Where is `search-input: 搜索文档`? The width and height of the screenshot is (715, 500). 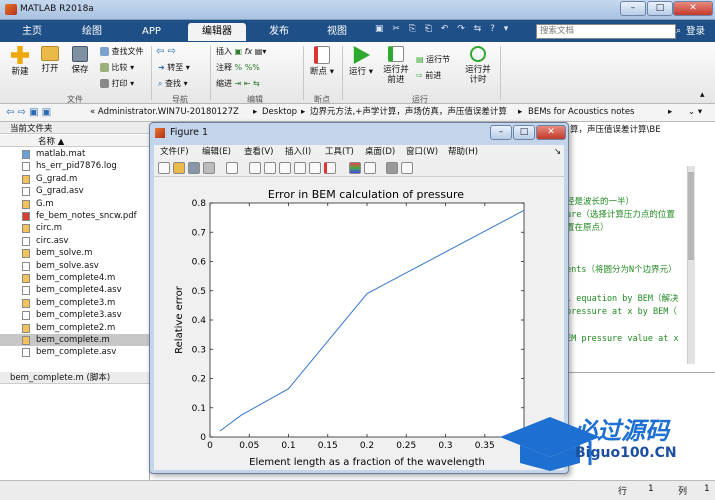 search-input: 搜索文档 is located at coordinates (606, 31).